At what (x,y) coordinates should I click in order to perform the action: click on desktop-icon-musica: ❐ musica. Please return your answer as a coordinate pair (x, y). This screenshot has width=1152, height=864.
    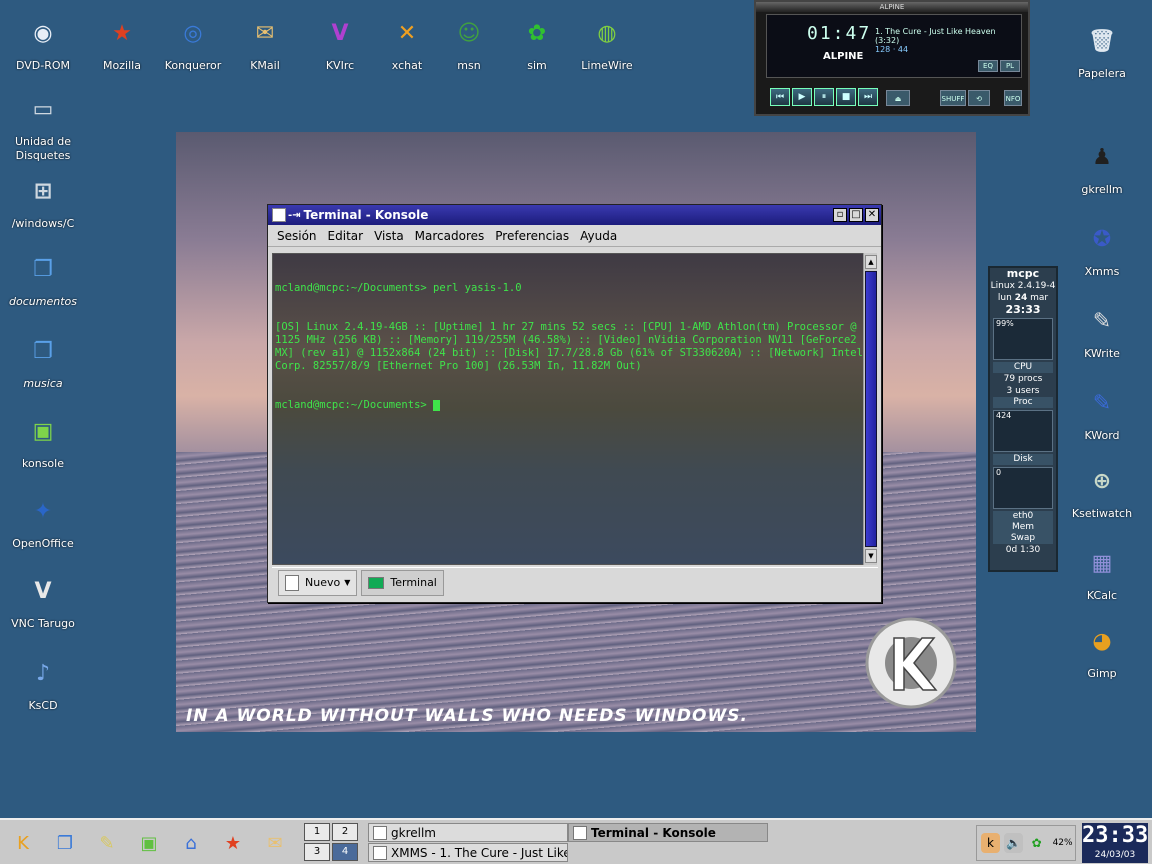
    Looking at the image, I should click on (43, 359).